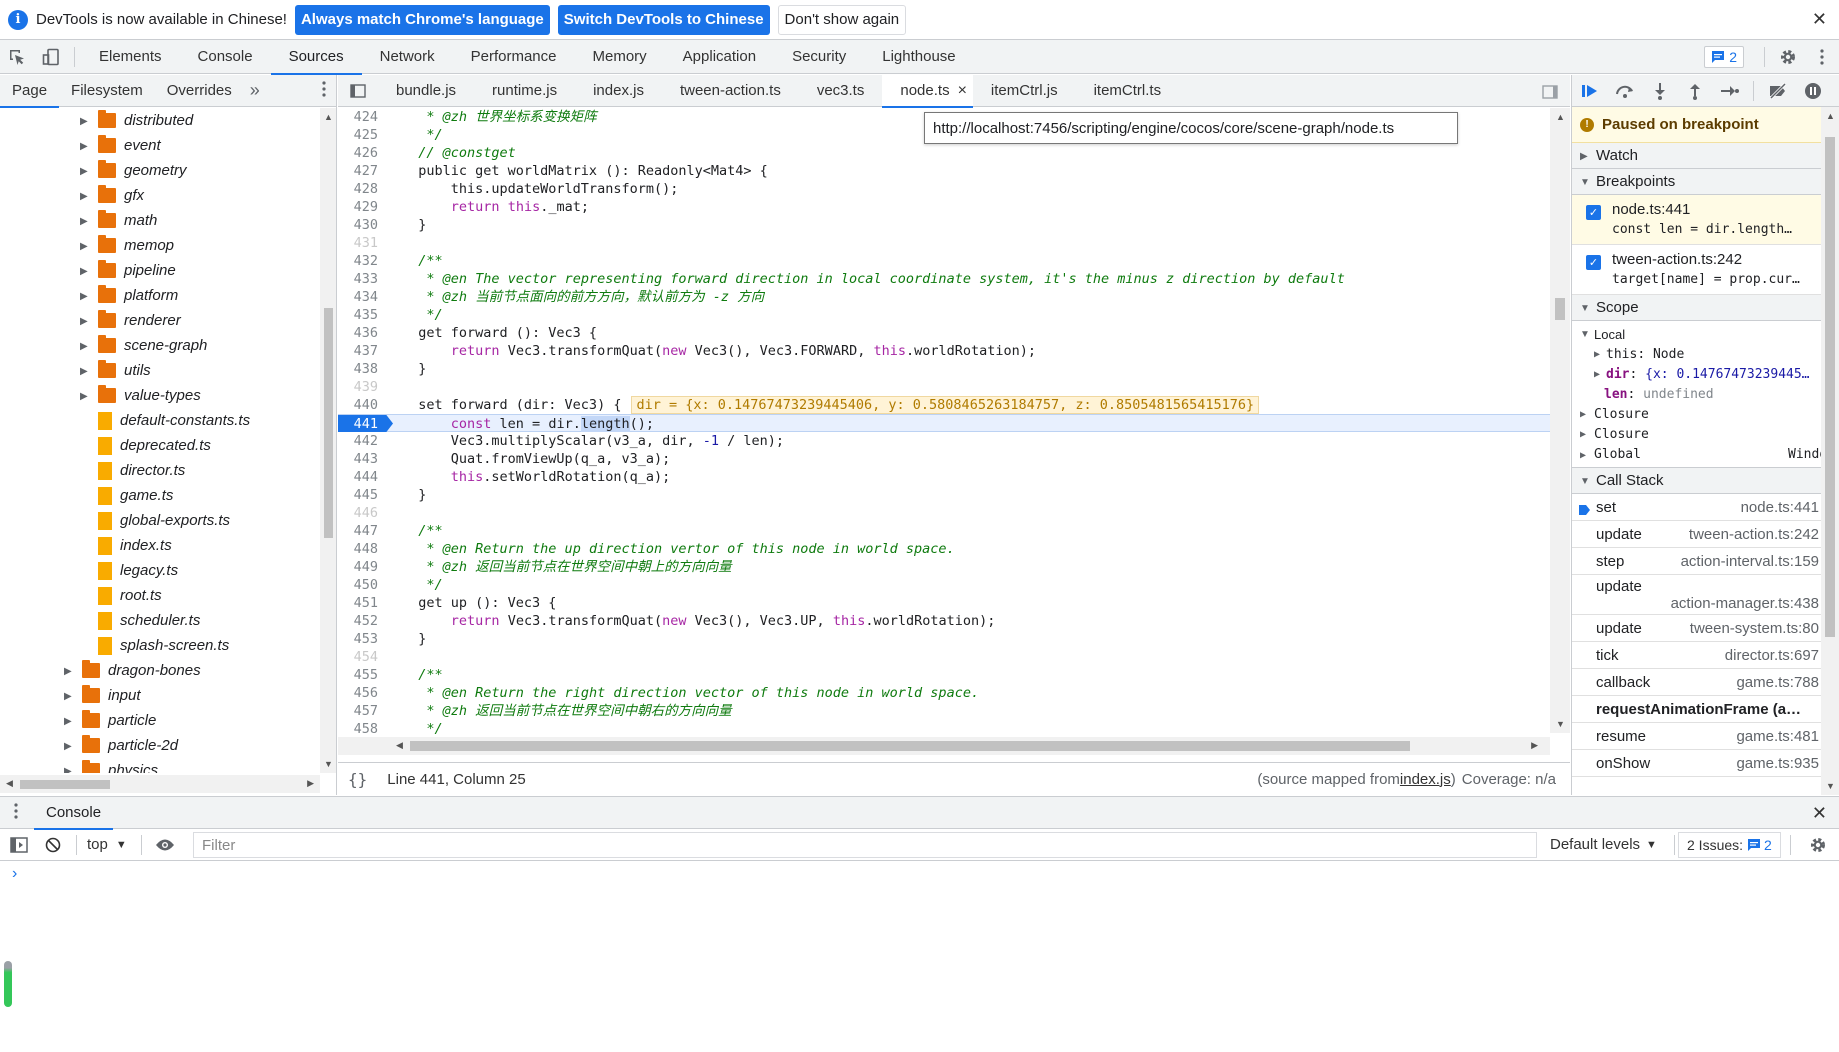 This screenshot has width=1839, height=1052. I want to click on editor-hscrollbar: ◀ ▶, so click(944, 746).